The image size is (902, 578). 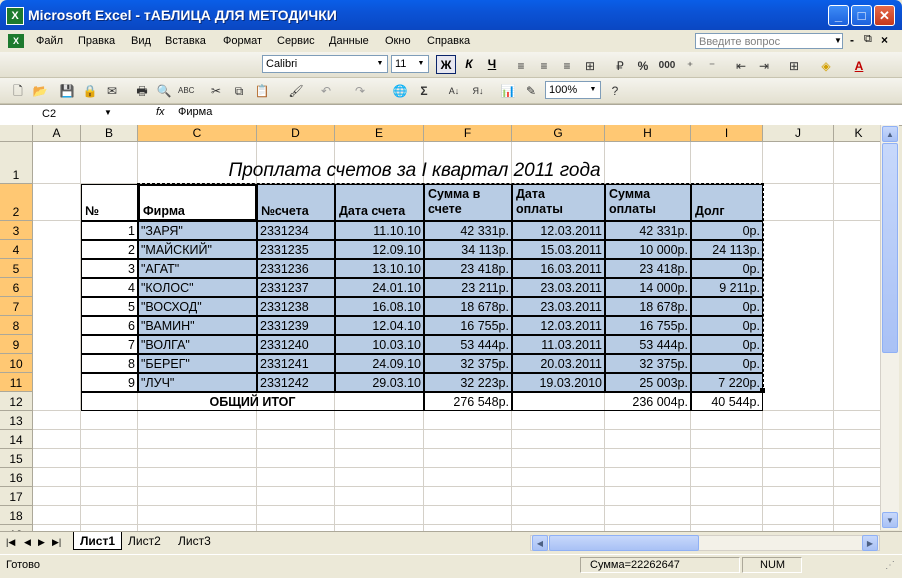 I want to click on cell-num: 1, so click(x=109, y=230).